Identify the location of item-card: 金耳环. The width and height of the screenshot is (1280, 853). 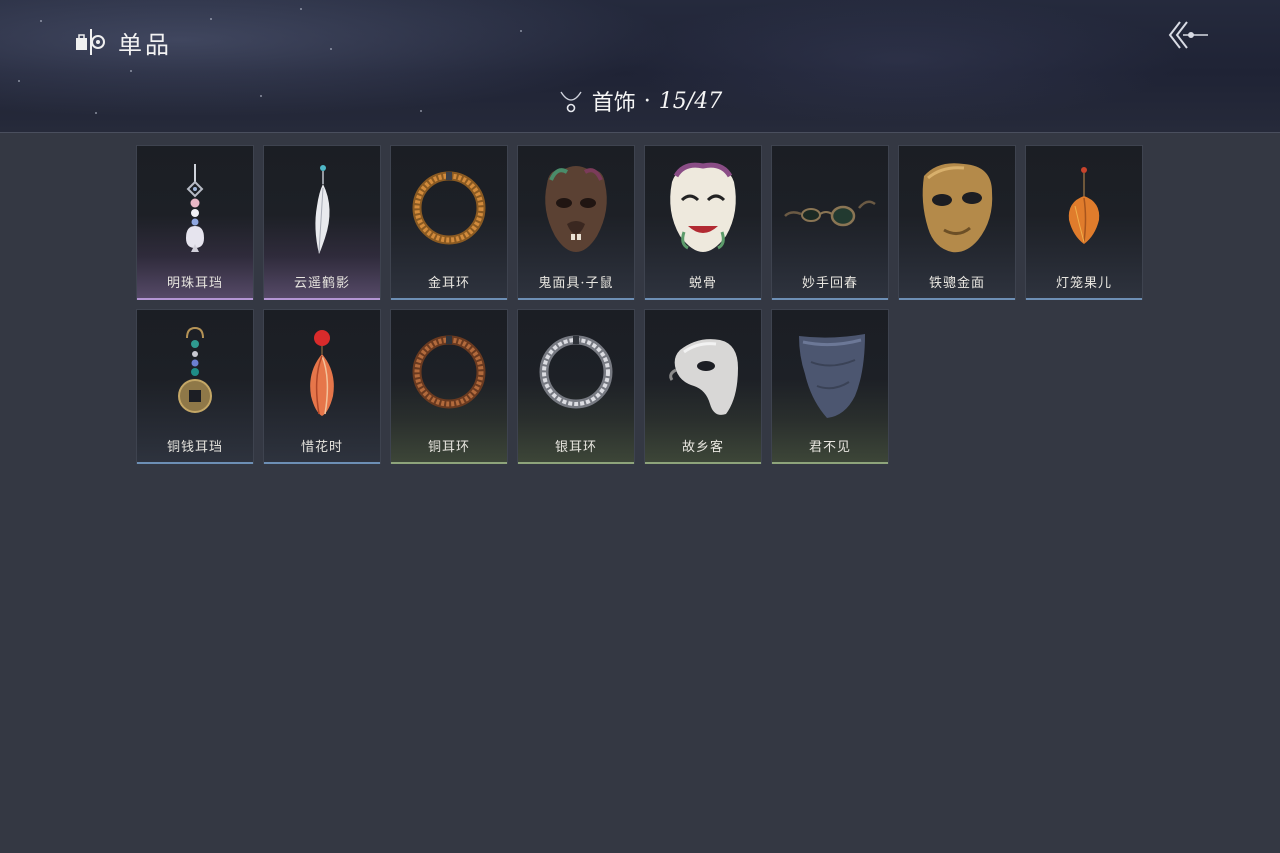
(449, 222).